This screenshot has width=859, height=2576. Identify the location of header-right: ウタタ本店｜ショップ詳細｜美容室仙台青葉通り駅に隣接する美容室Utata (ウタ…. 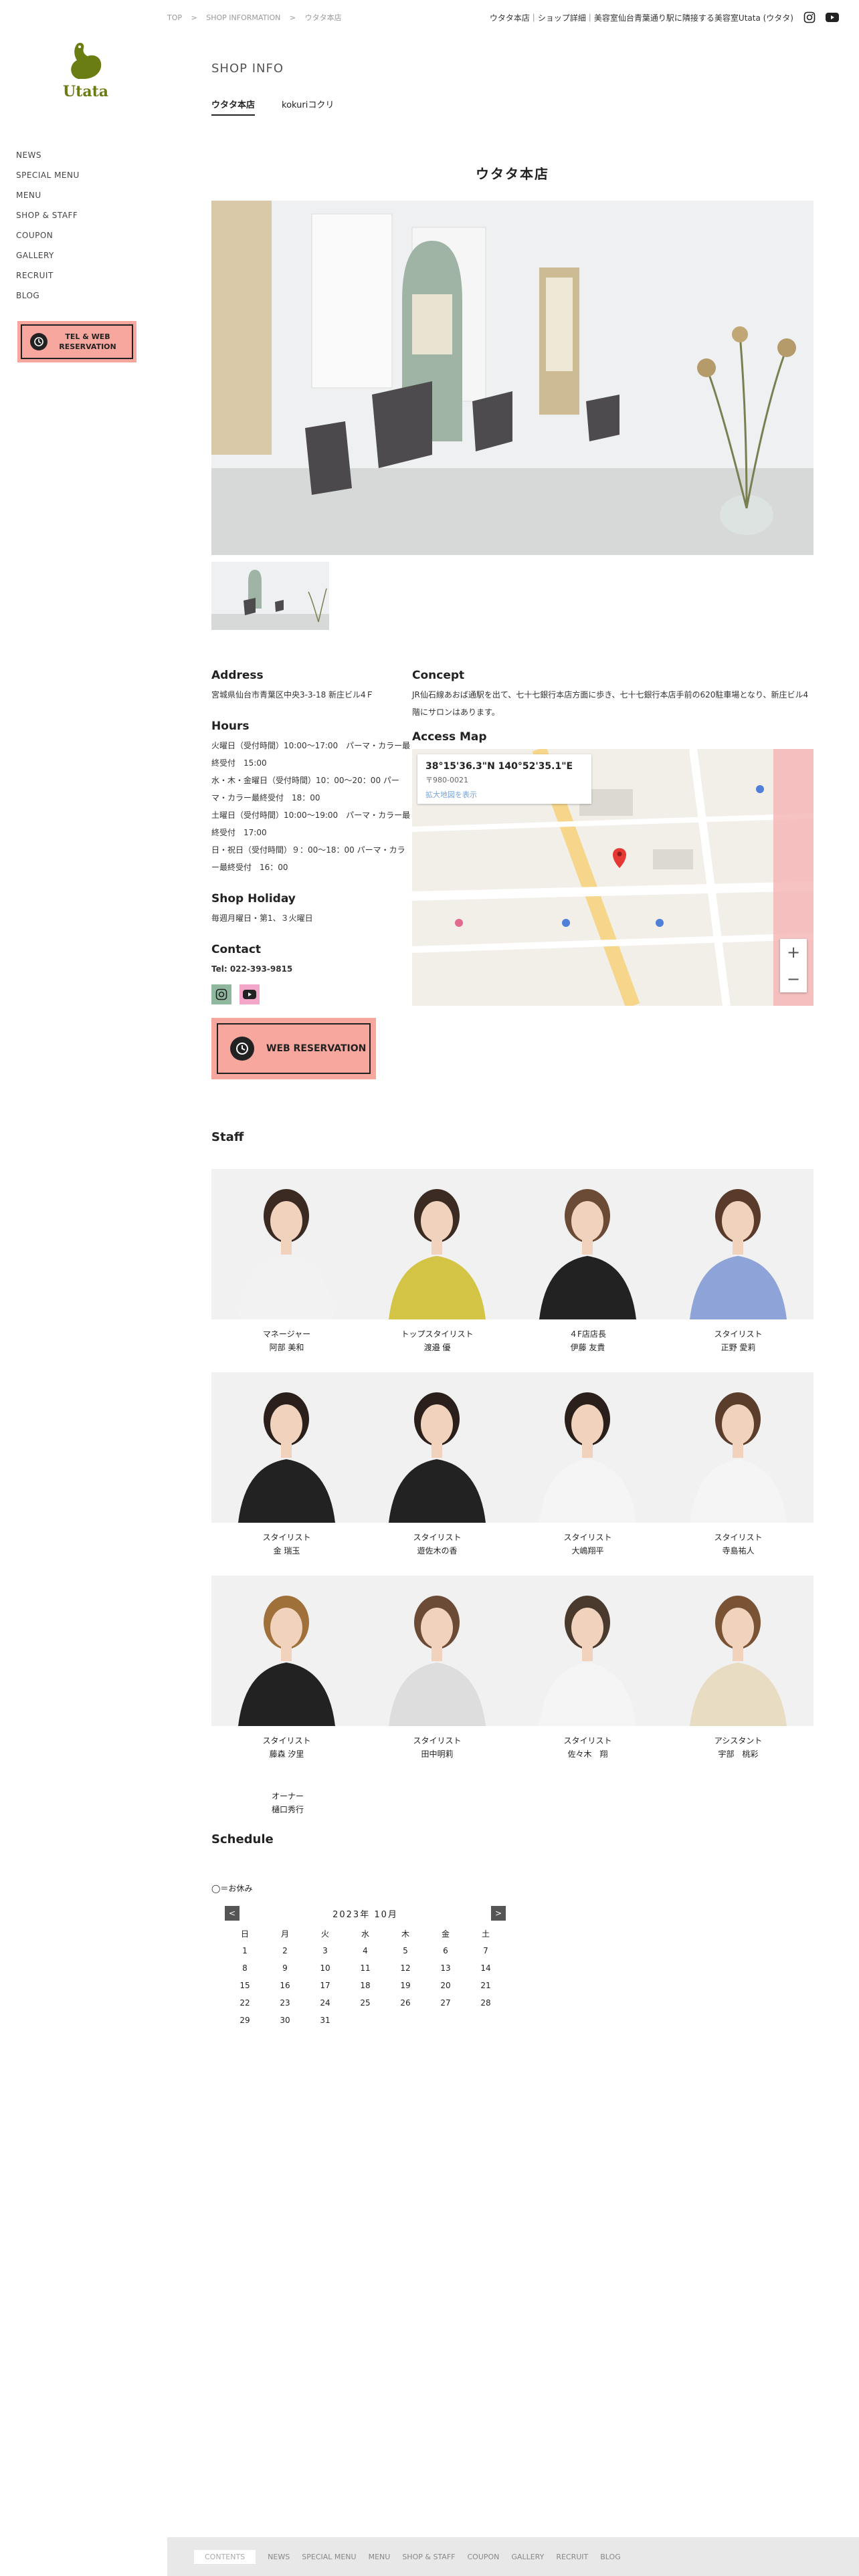
(664, 17).